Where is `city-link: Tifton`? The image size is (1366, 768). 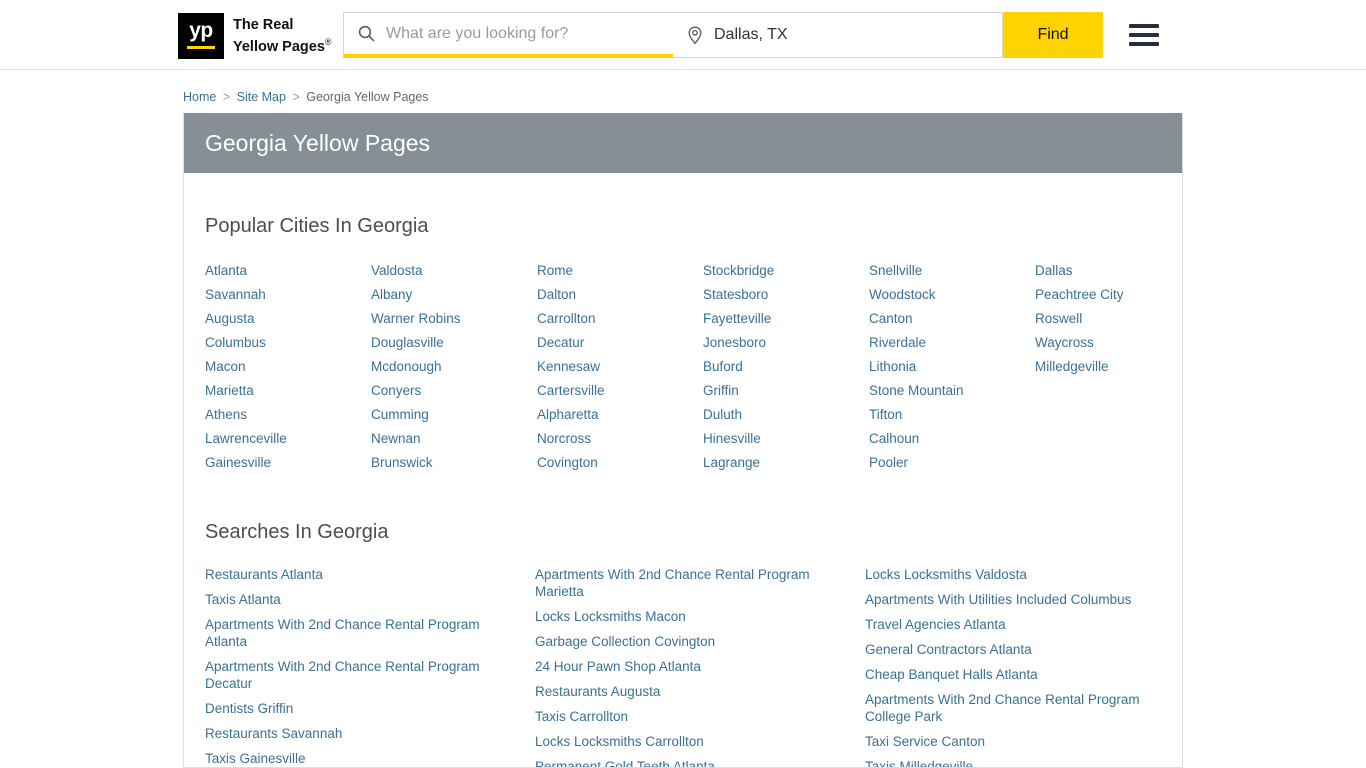 city-link: Tifton is located at coordinates (952, 415).